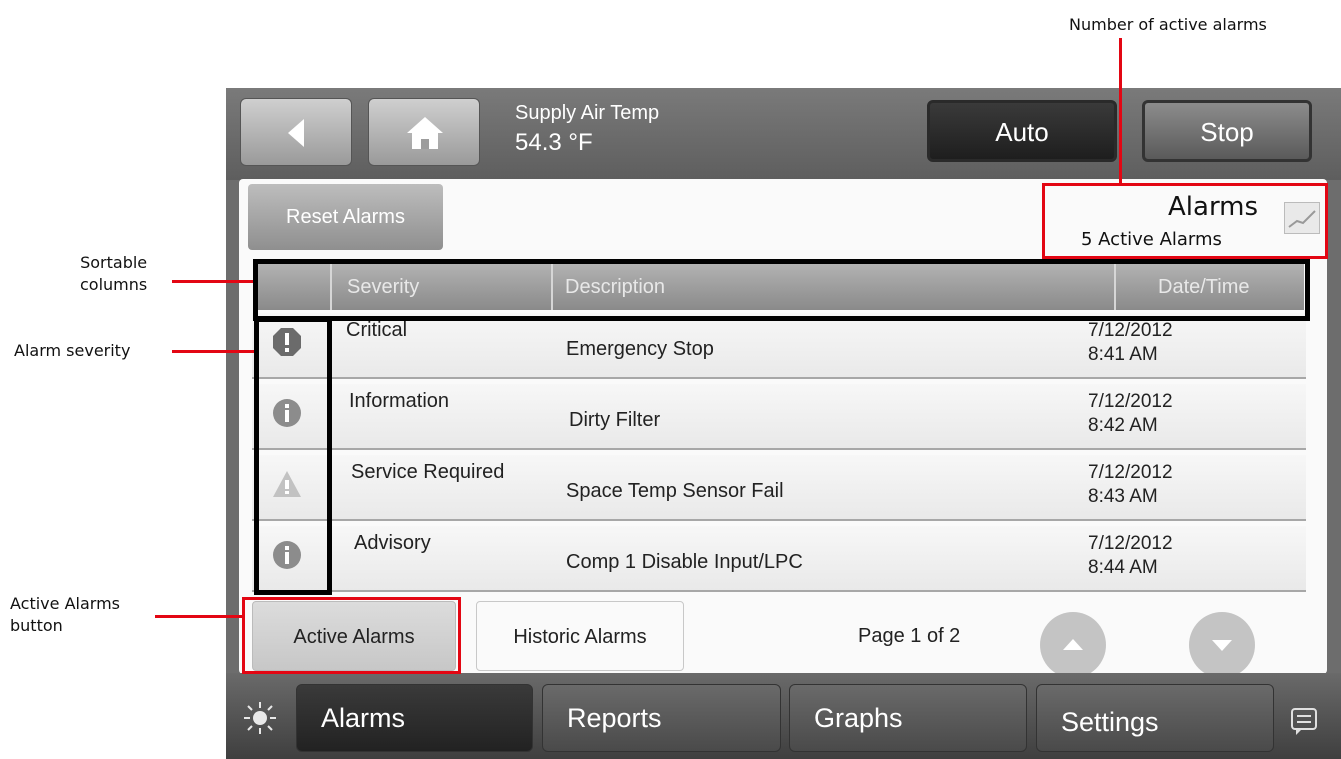  What do you see at coordinates (1130, 485) in the screenshot?
I see `alarm-datetime: 7/12/2012 8:43 AM` at bounding box center [1130, 485].